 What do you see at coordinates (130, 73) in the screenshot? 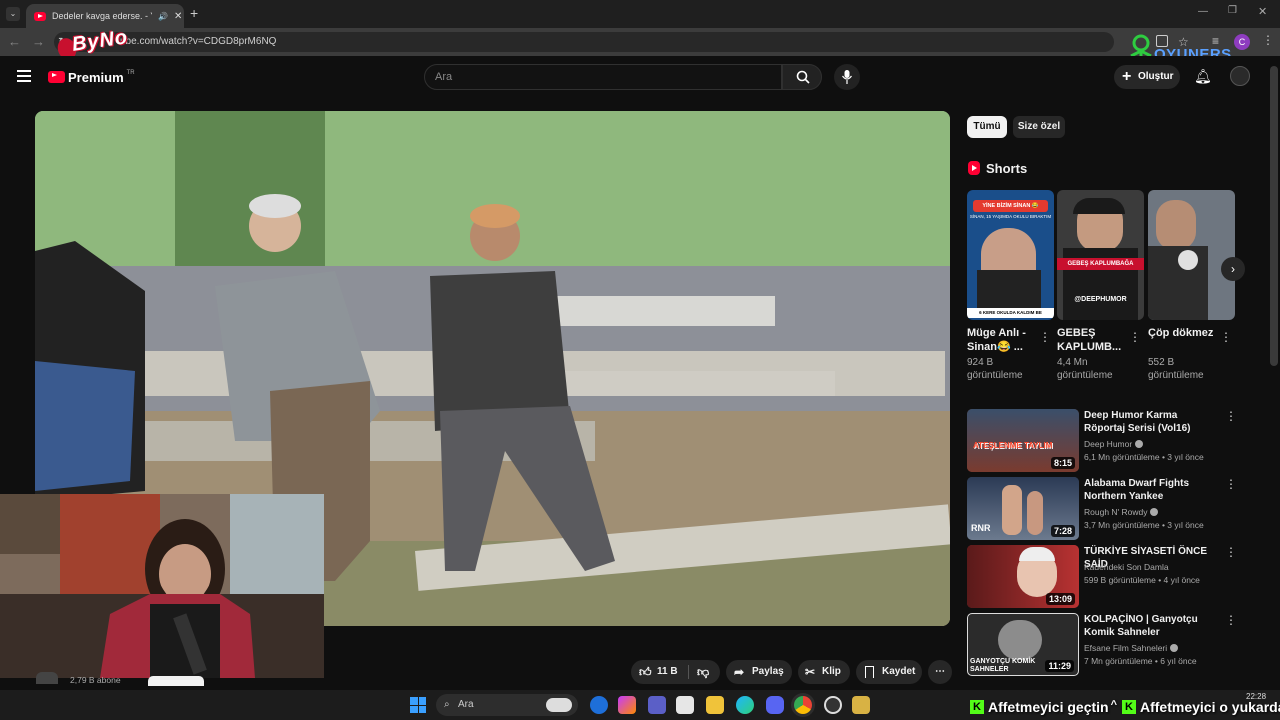
I see `country-badge: TR` at bounding box center [130, 73].